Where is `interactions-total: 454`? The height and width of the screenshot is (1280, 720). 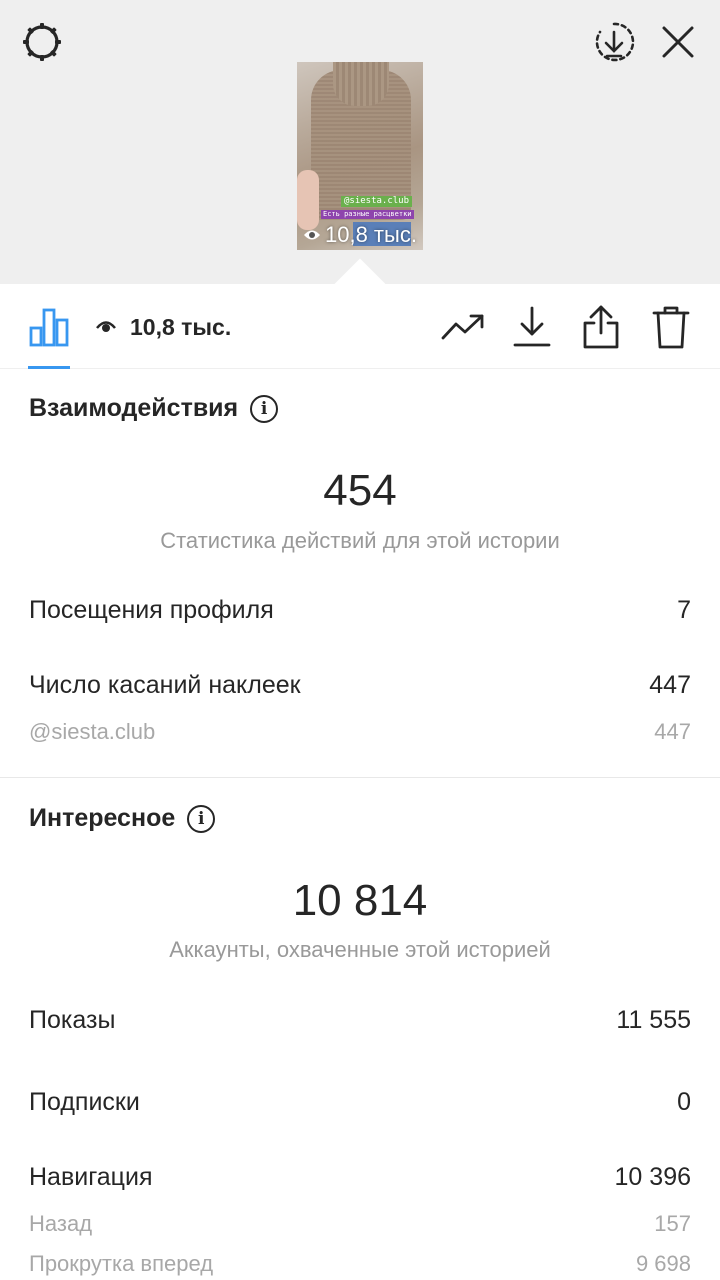
interactions-total: 454 is located at coordinates (360, 490).